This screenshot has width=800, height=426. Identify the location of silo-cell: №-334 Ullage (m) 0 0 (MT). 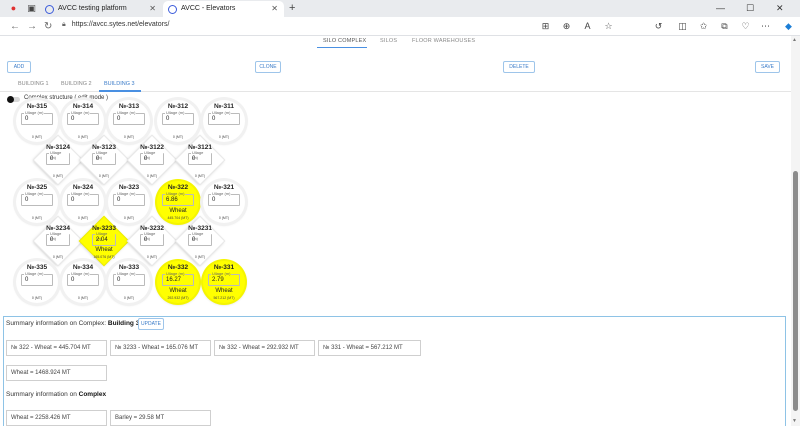
(83, 282).